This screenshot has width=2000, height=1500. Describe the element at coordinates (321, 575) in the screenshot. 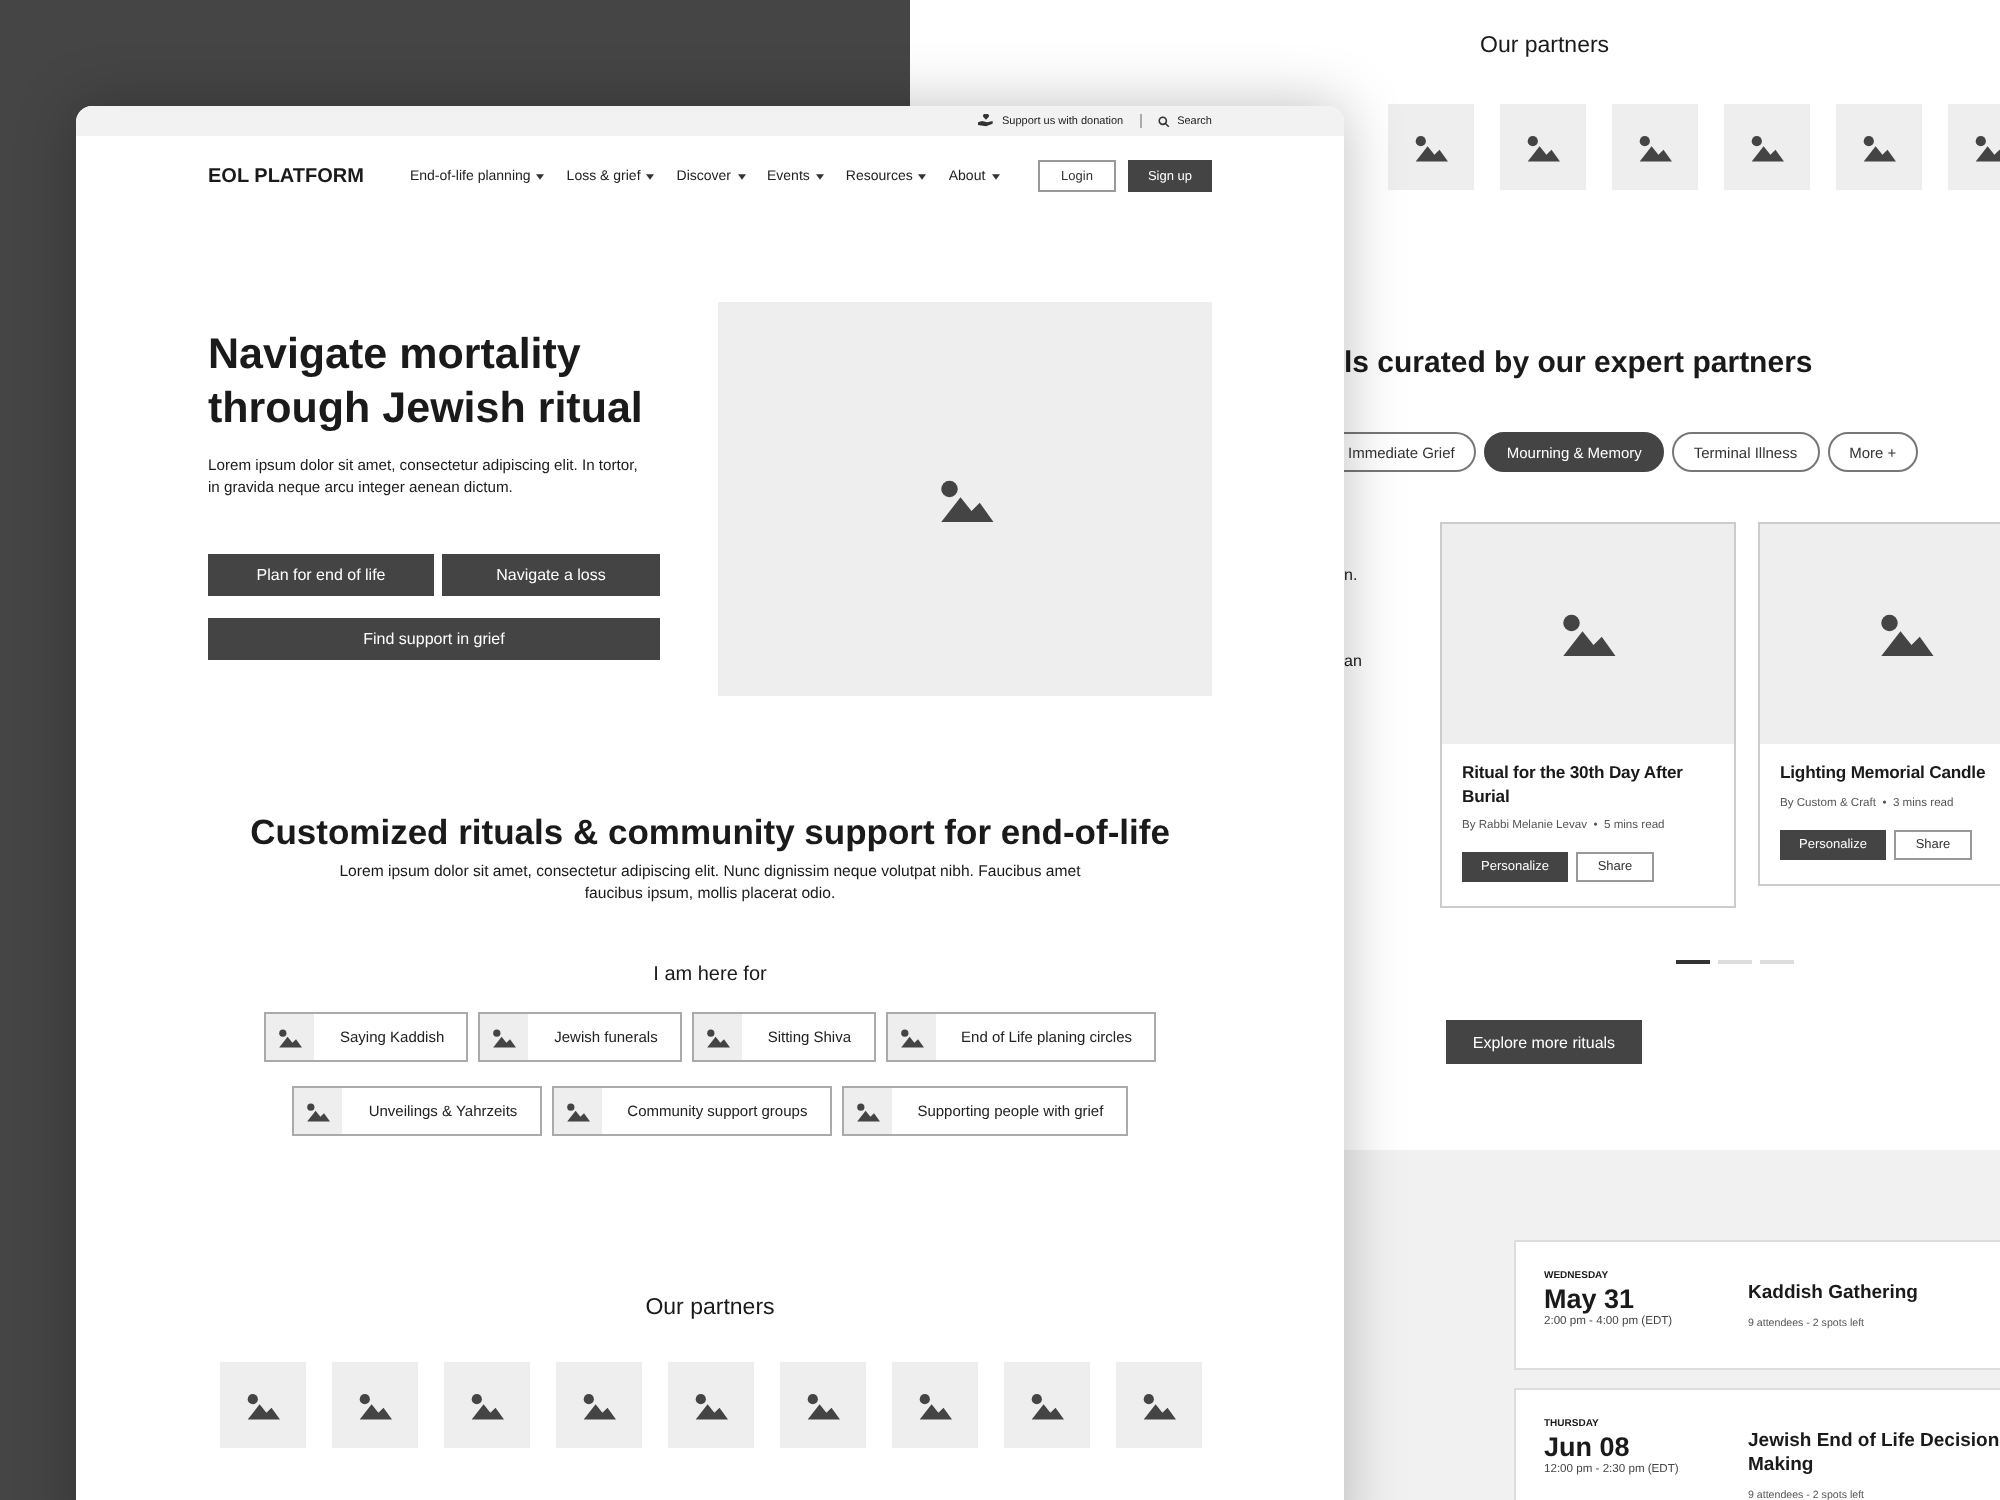

I see `cta-button: Plan for end of life` at that location.